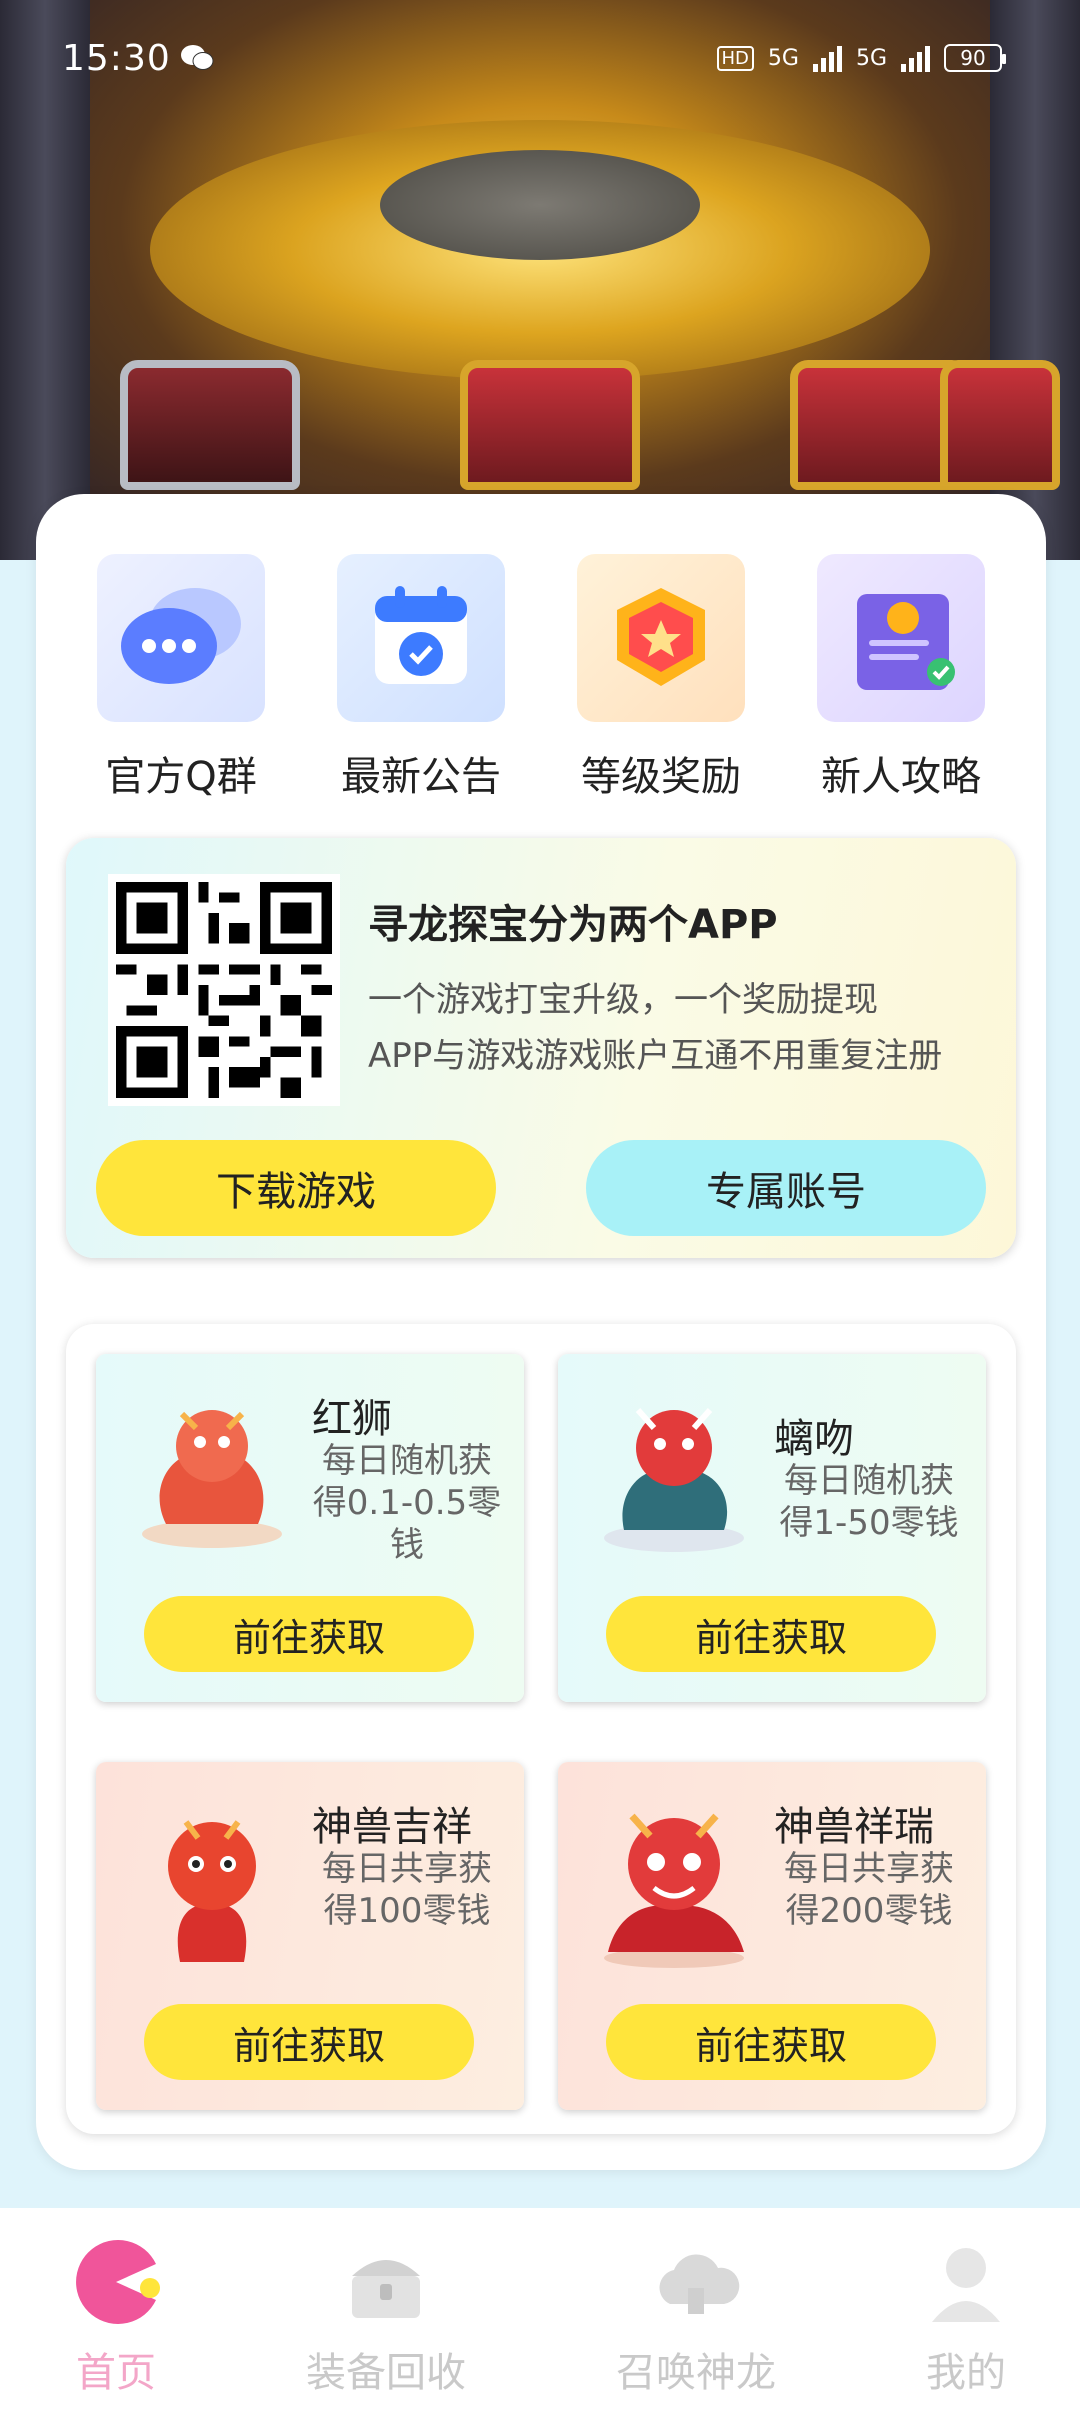 The height and width of the screenshot is (2412, 1080). I want to click on hd-icon: HD, so click(735, 58).